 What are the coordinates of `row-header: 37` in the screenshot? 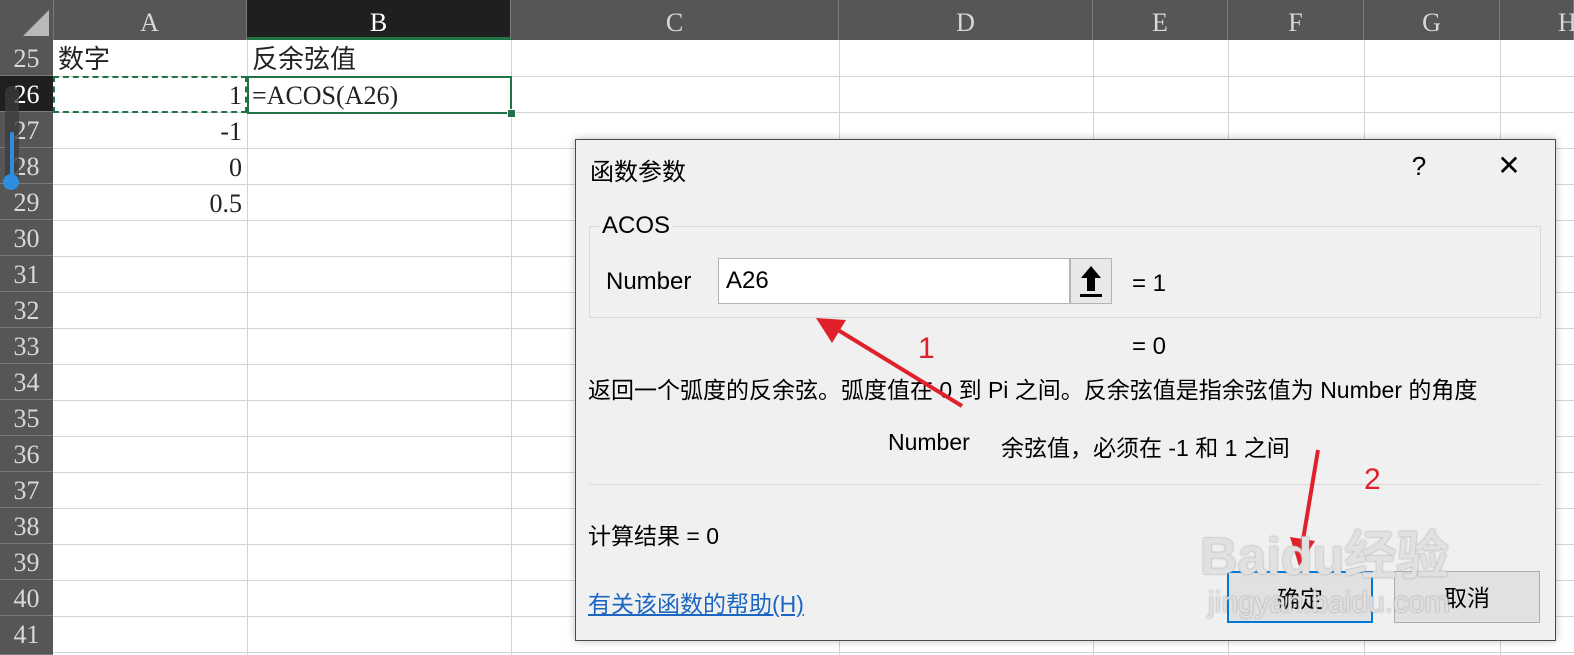 It's located at (26, 490).